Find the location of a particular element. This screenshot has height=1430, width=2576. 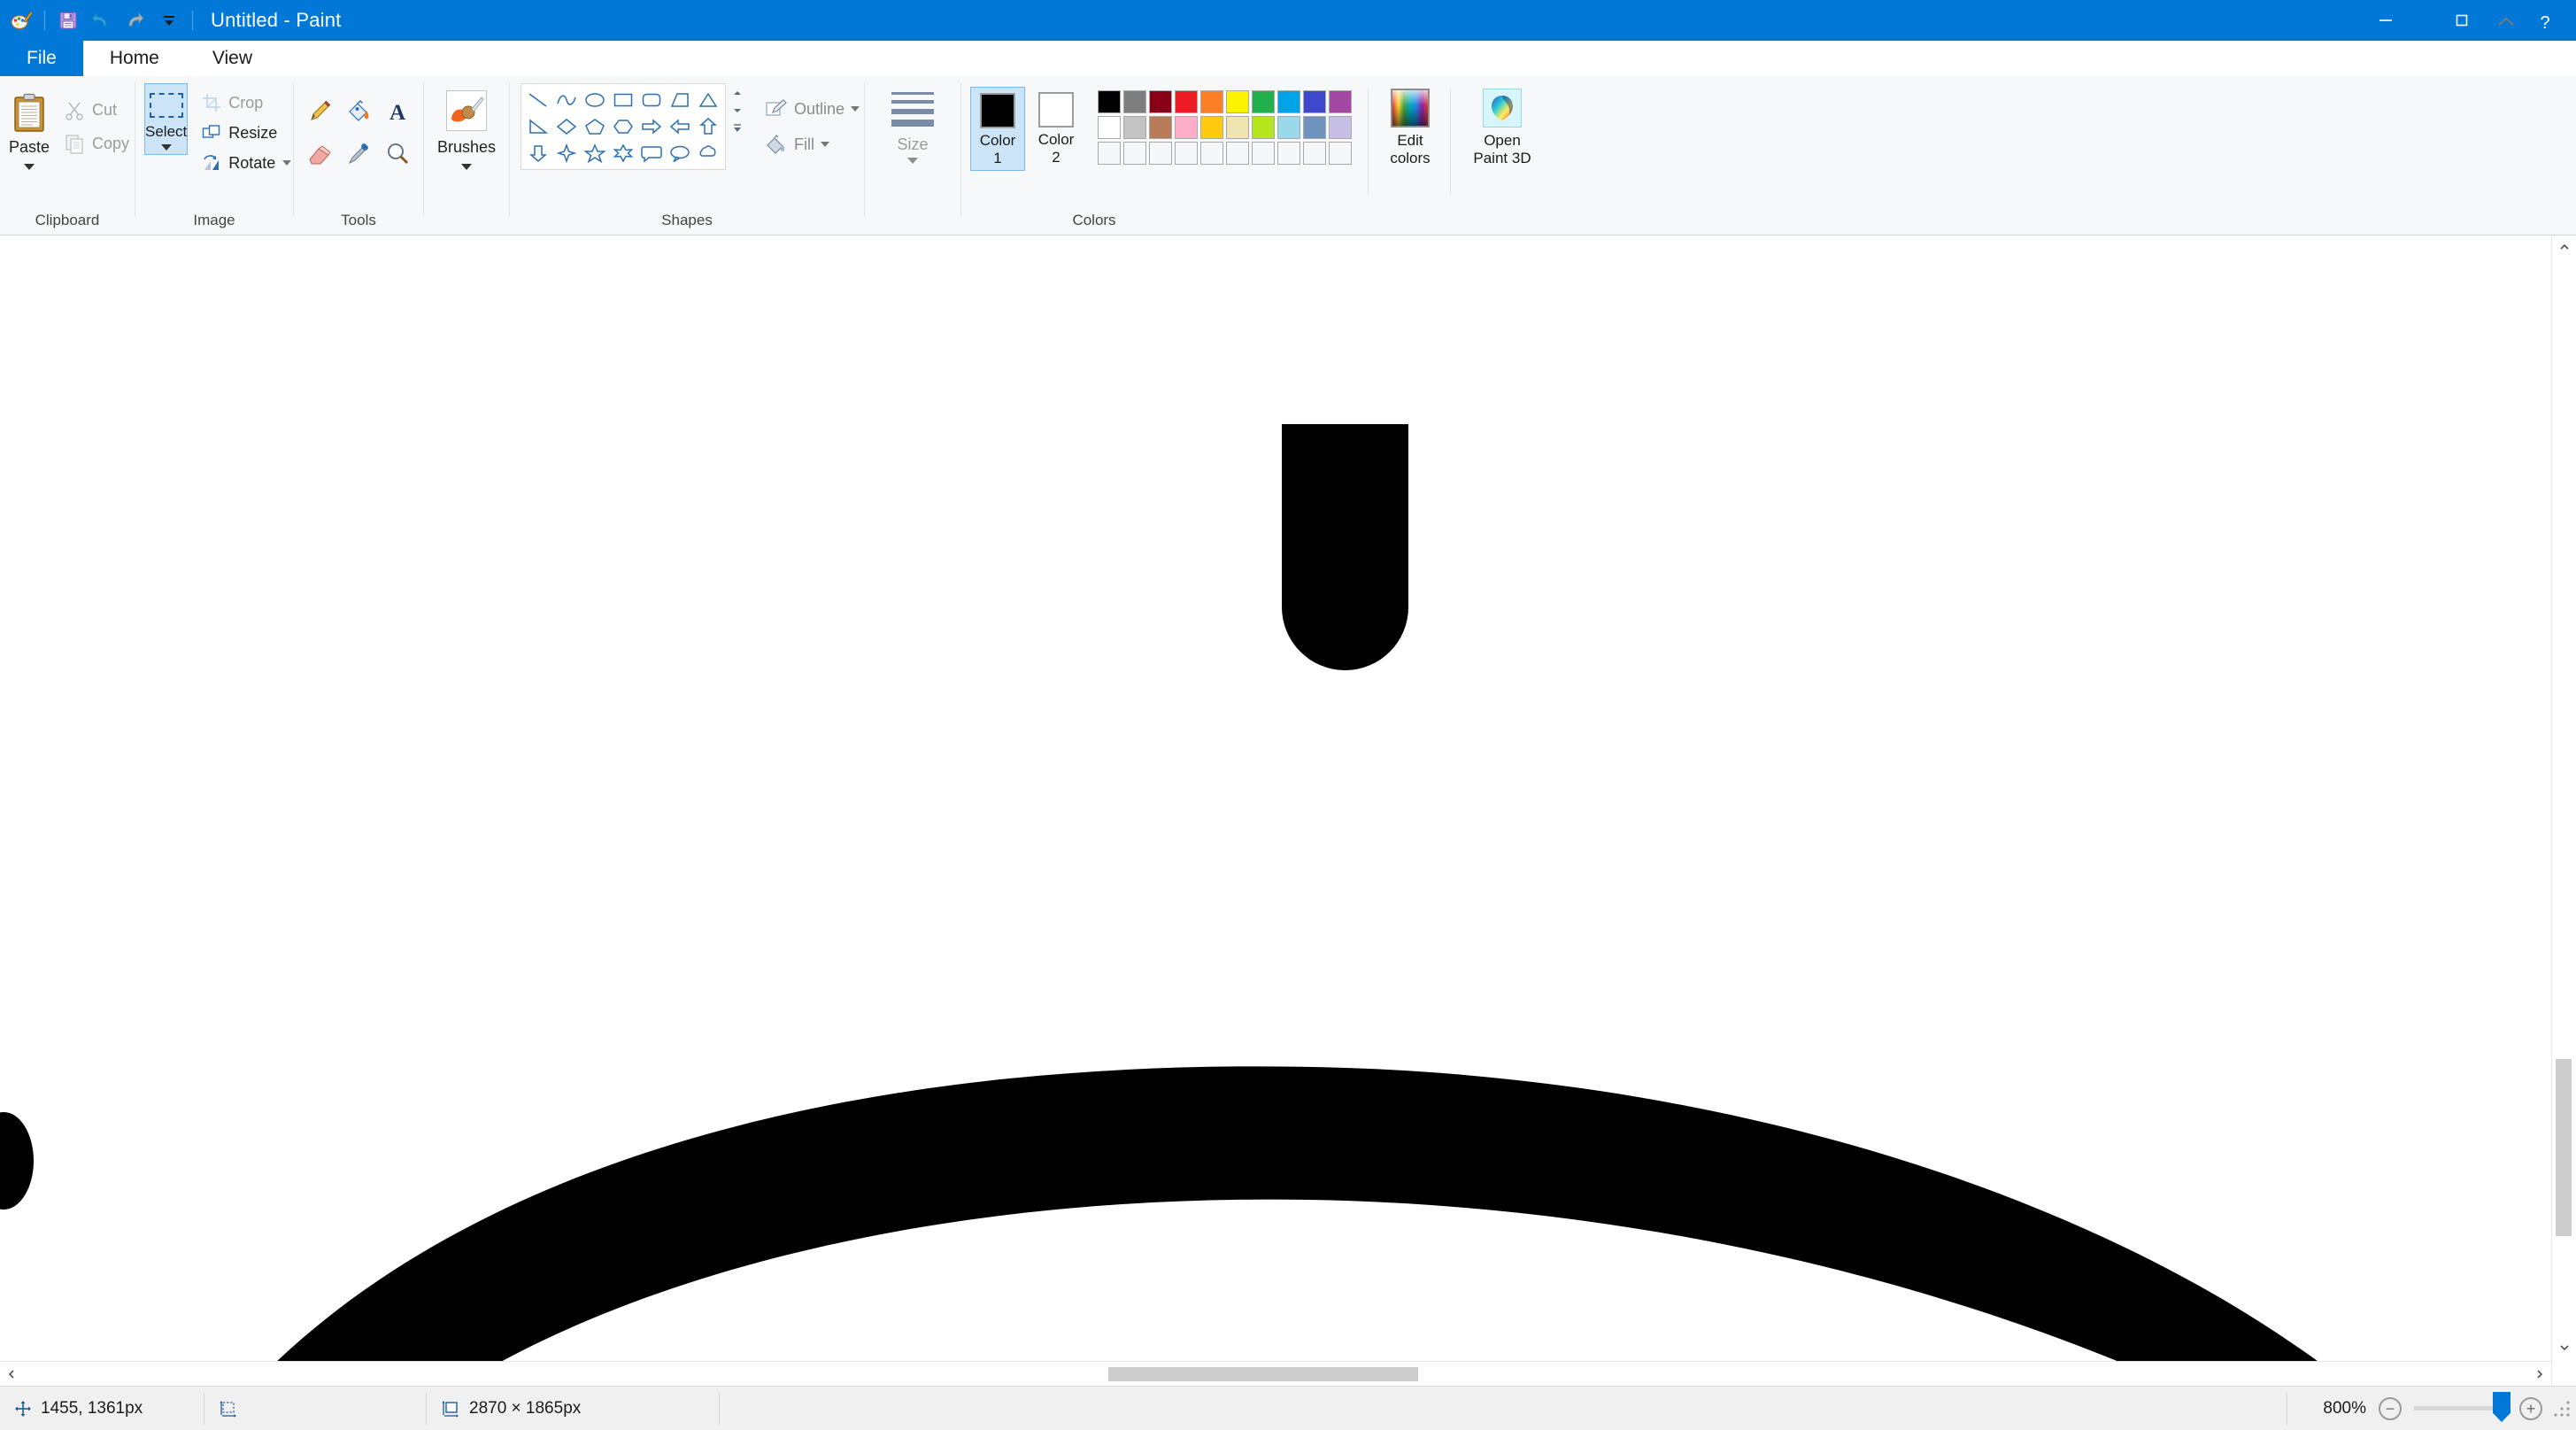

resize-grip-icon is located at coordinates (2562, 1408).